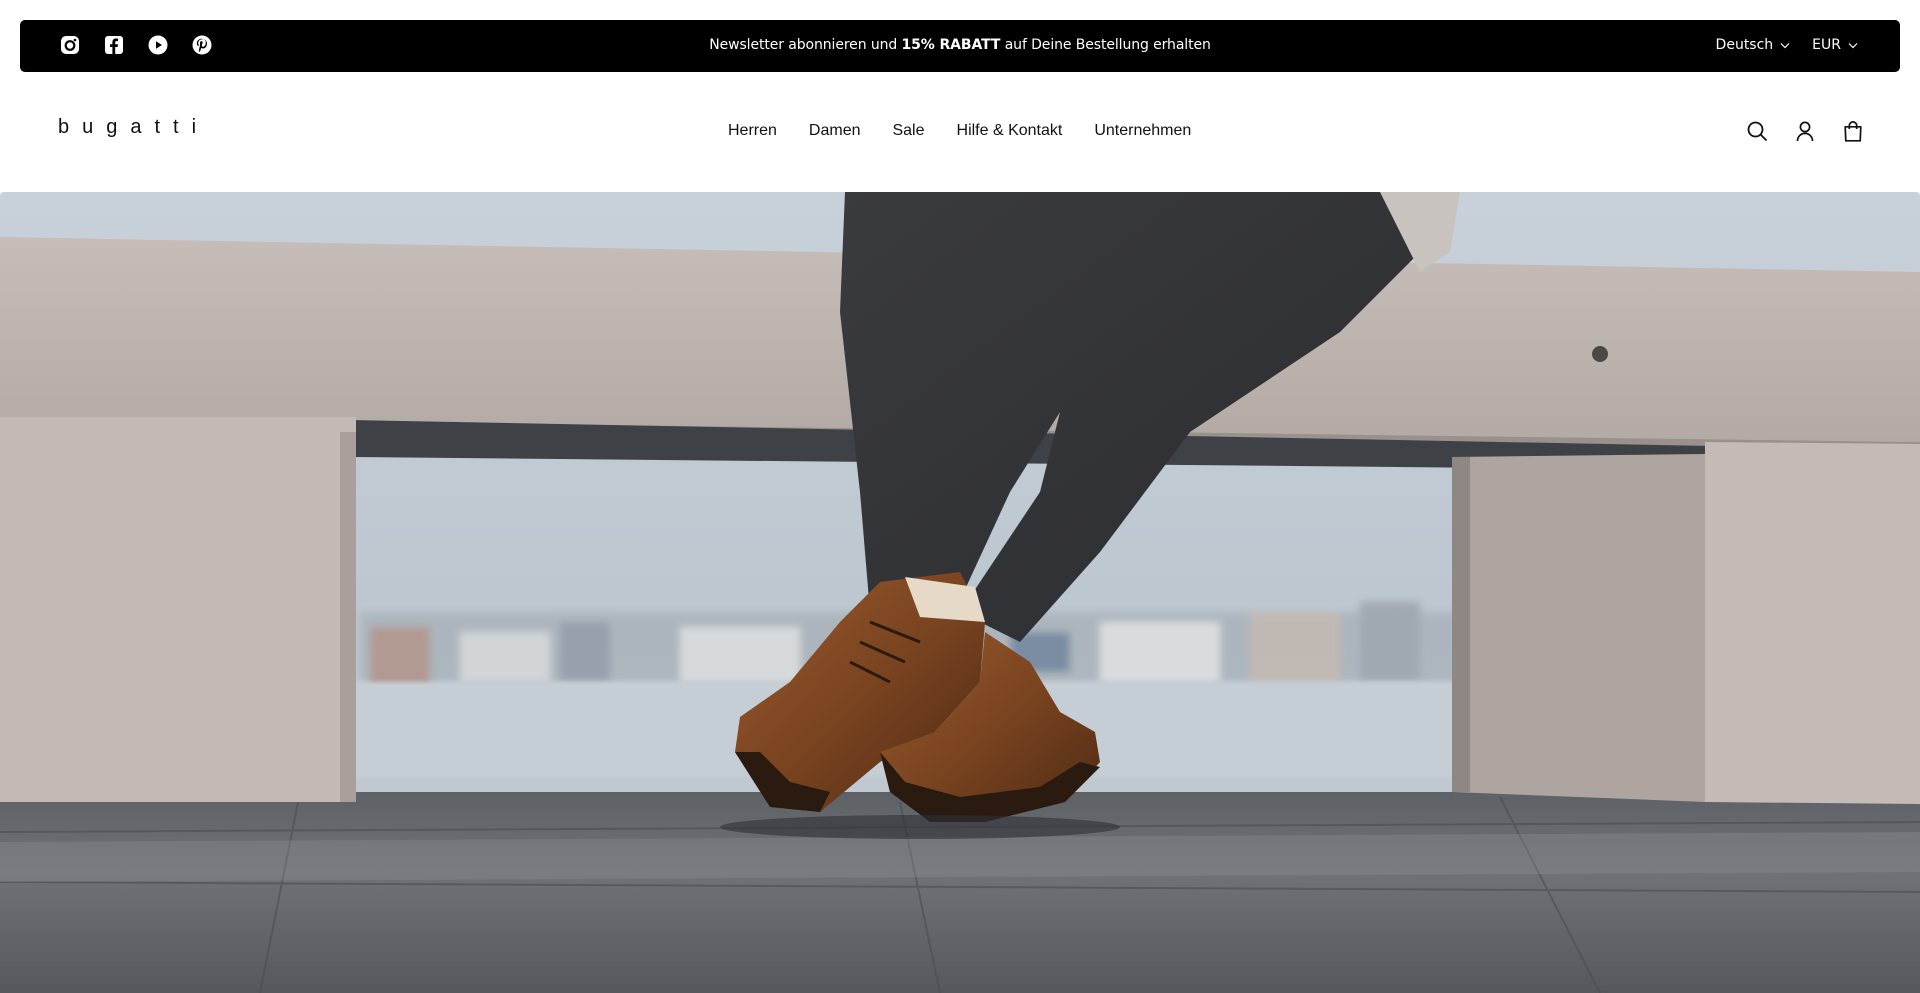  I want to click on nav-item-unternehmen: Unternehmen, so click(1142, 131).